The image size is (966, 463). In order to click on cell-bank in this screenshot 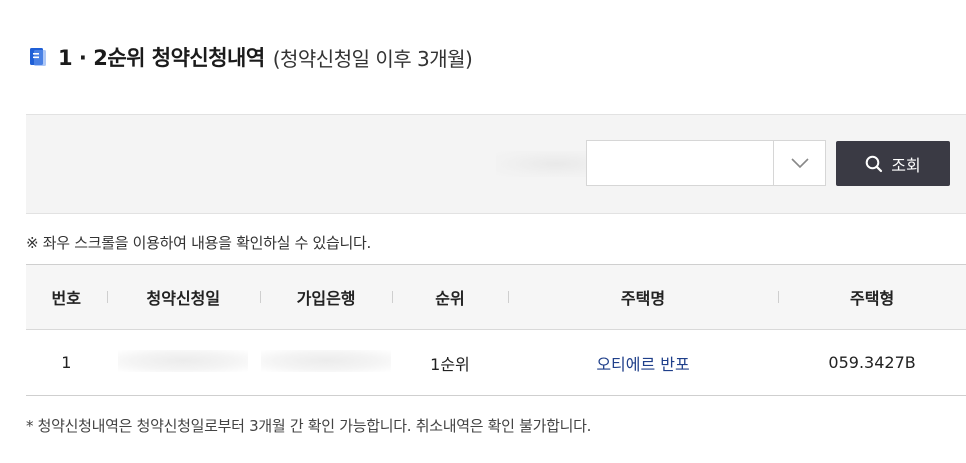, I will do `click(326, 362)`.